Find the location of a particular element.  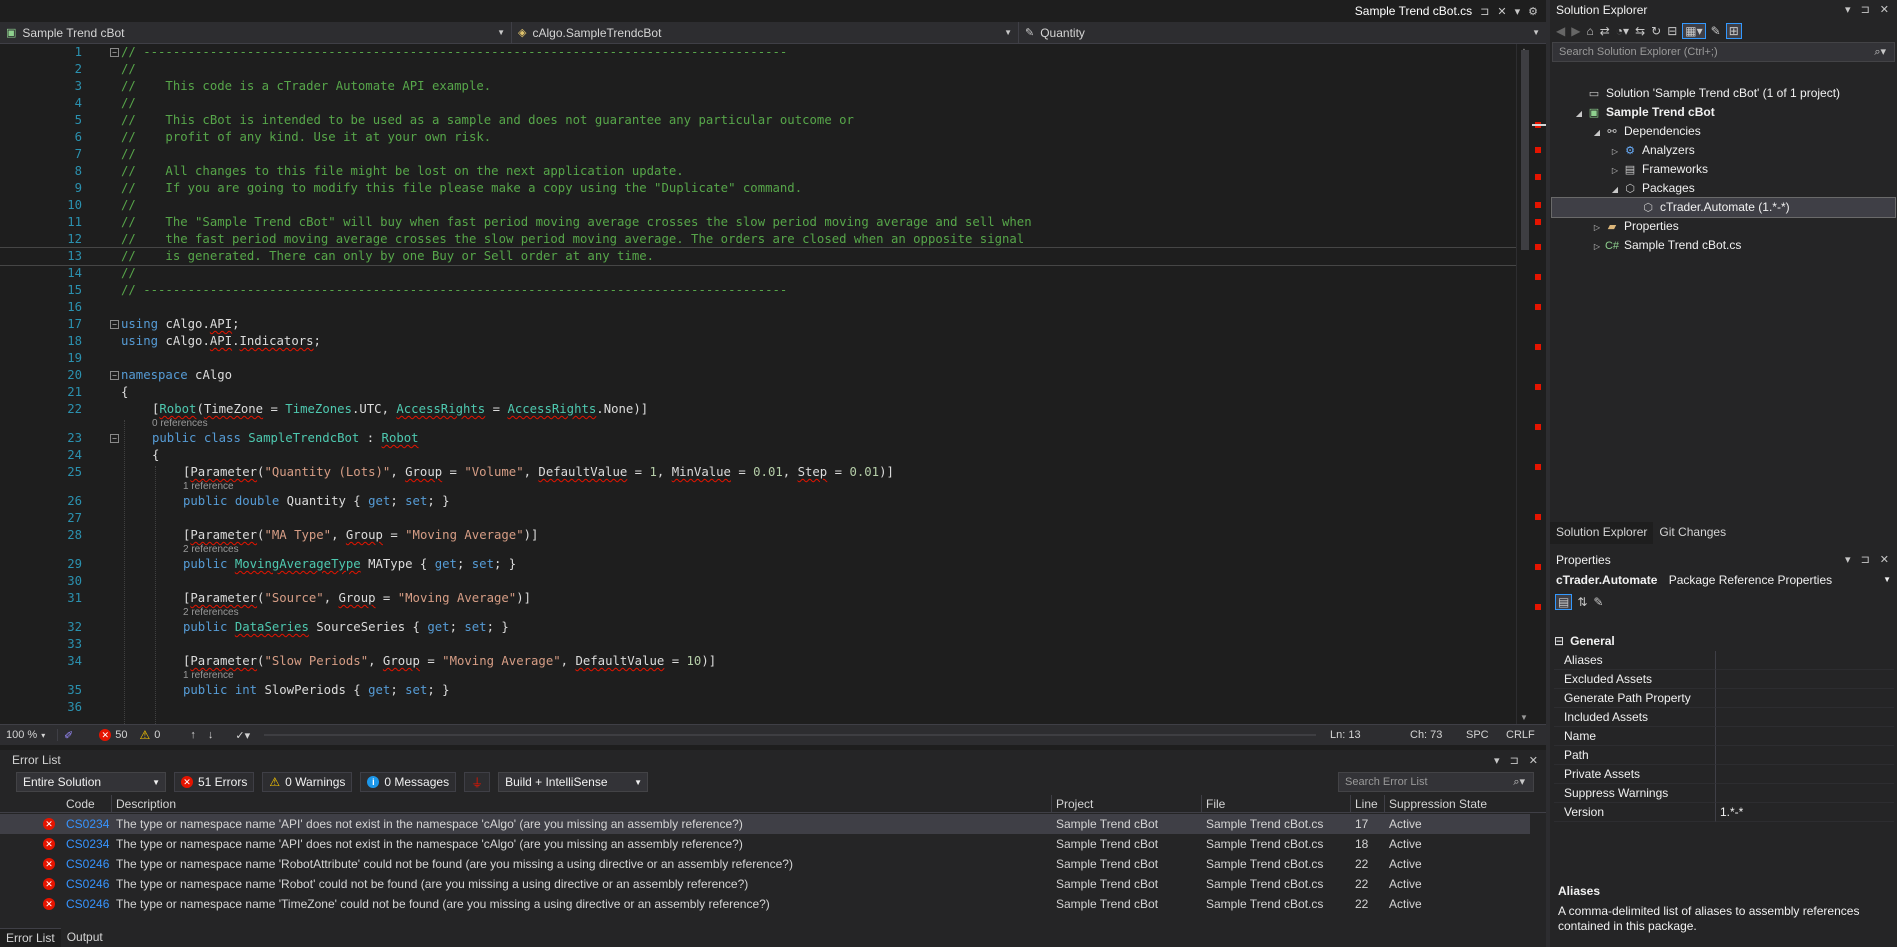

history-icon: ◔▾ is located at coordinates (1622, 31).